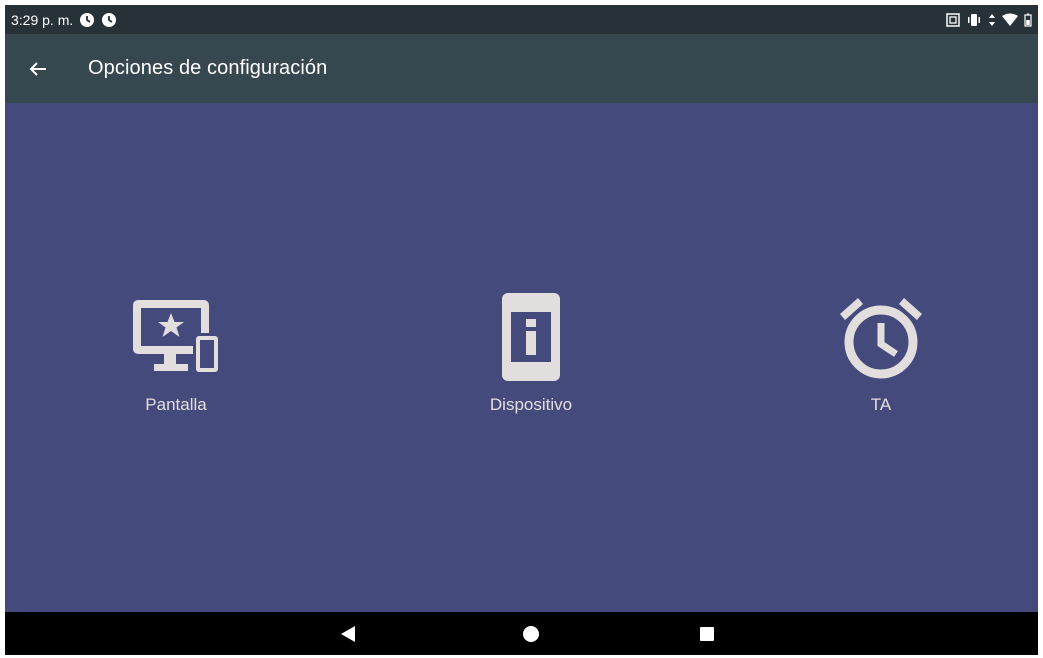  I want to click on nav-home-button, so click(531, 633).